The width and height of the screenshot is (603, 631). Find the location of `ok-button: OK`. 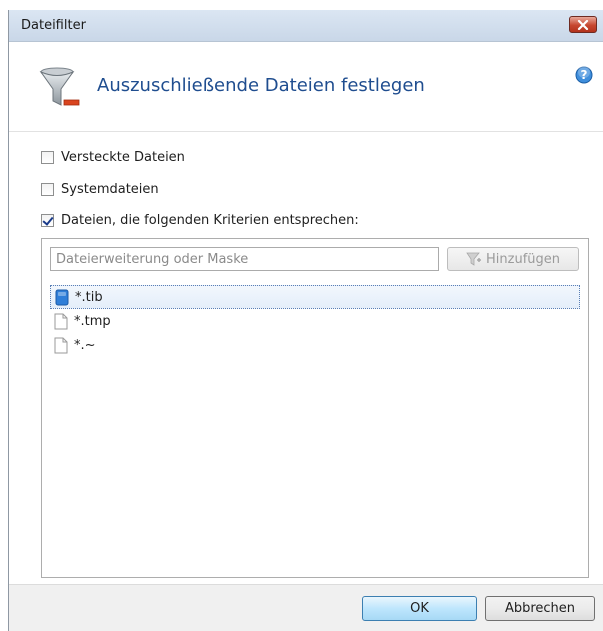

ok-button: OK is located at coordinates (419, 608).